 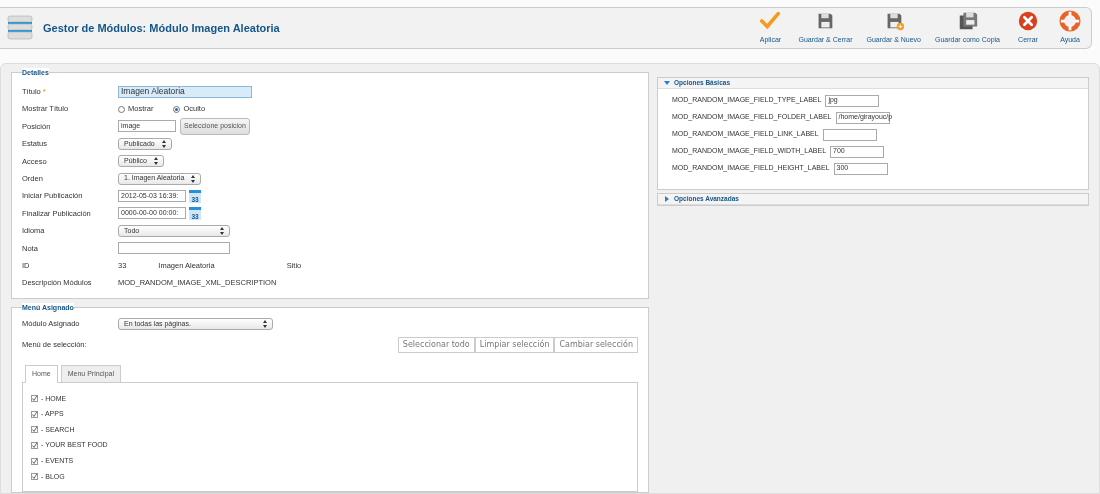 What do you see at coordinates (20, 28) in the screenshot?
I see `menu-bars-icon` at bounding box center [20, 28].